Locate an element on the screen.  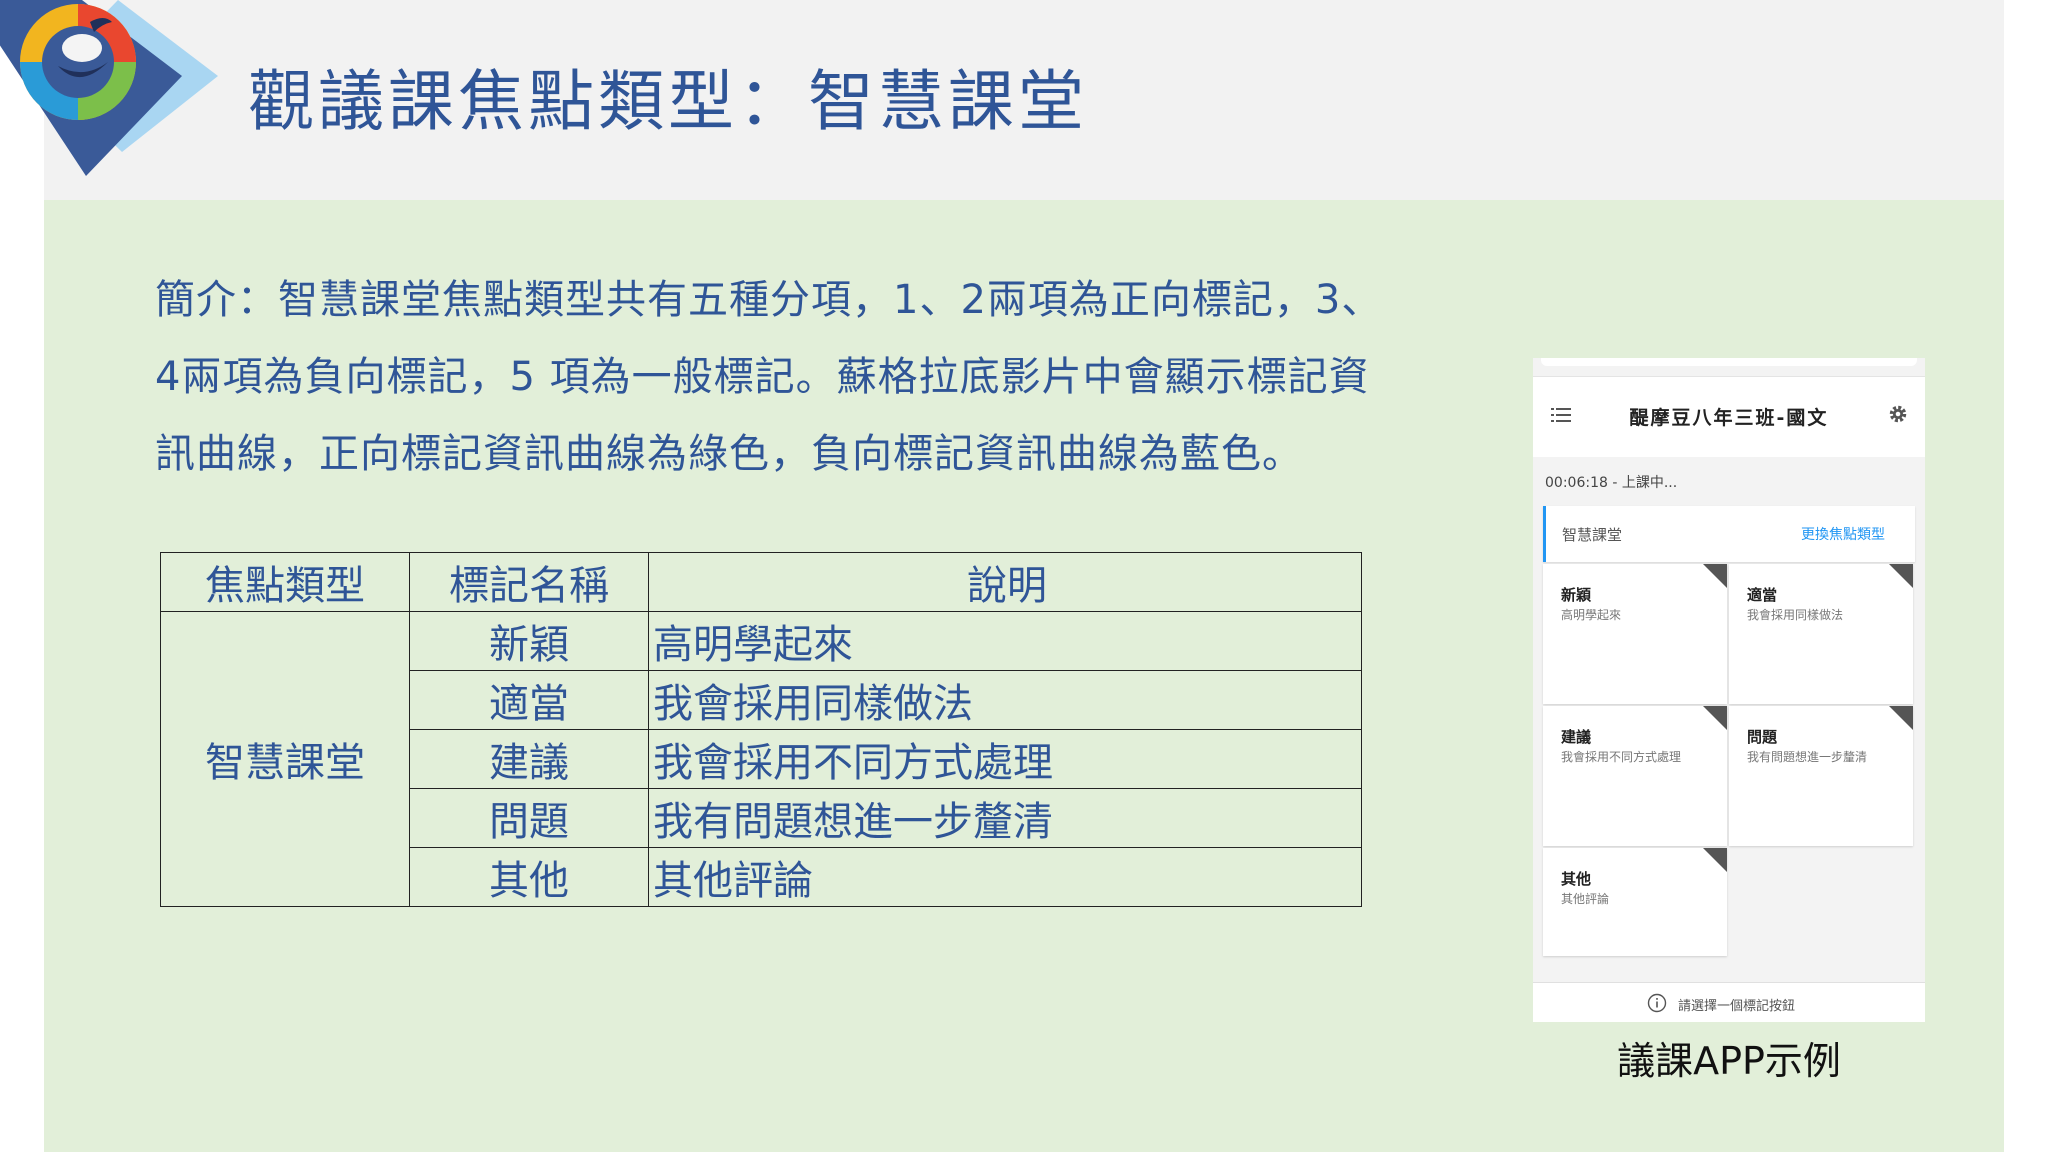
card-title: 其他 is located at coordinates (1576, 879).